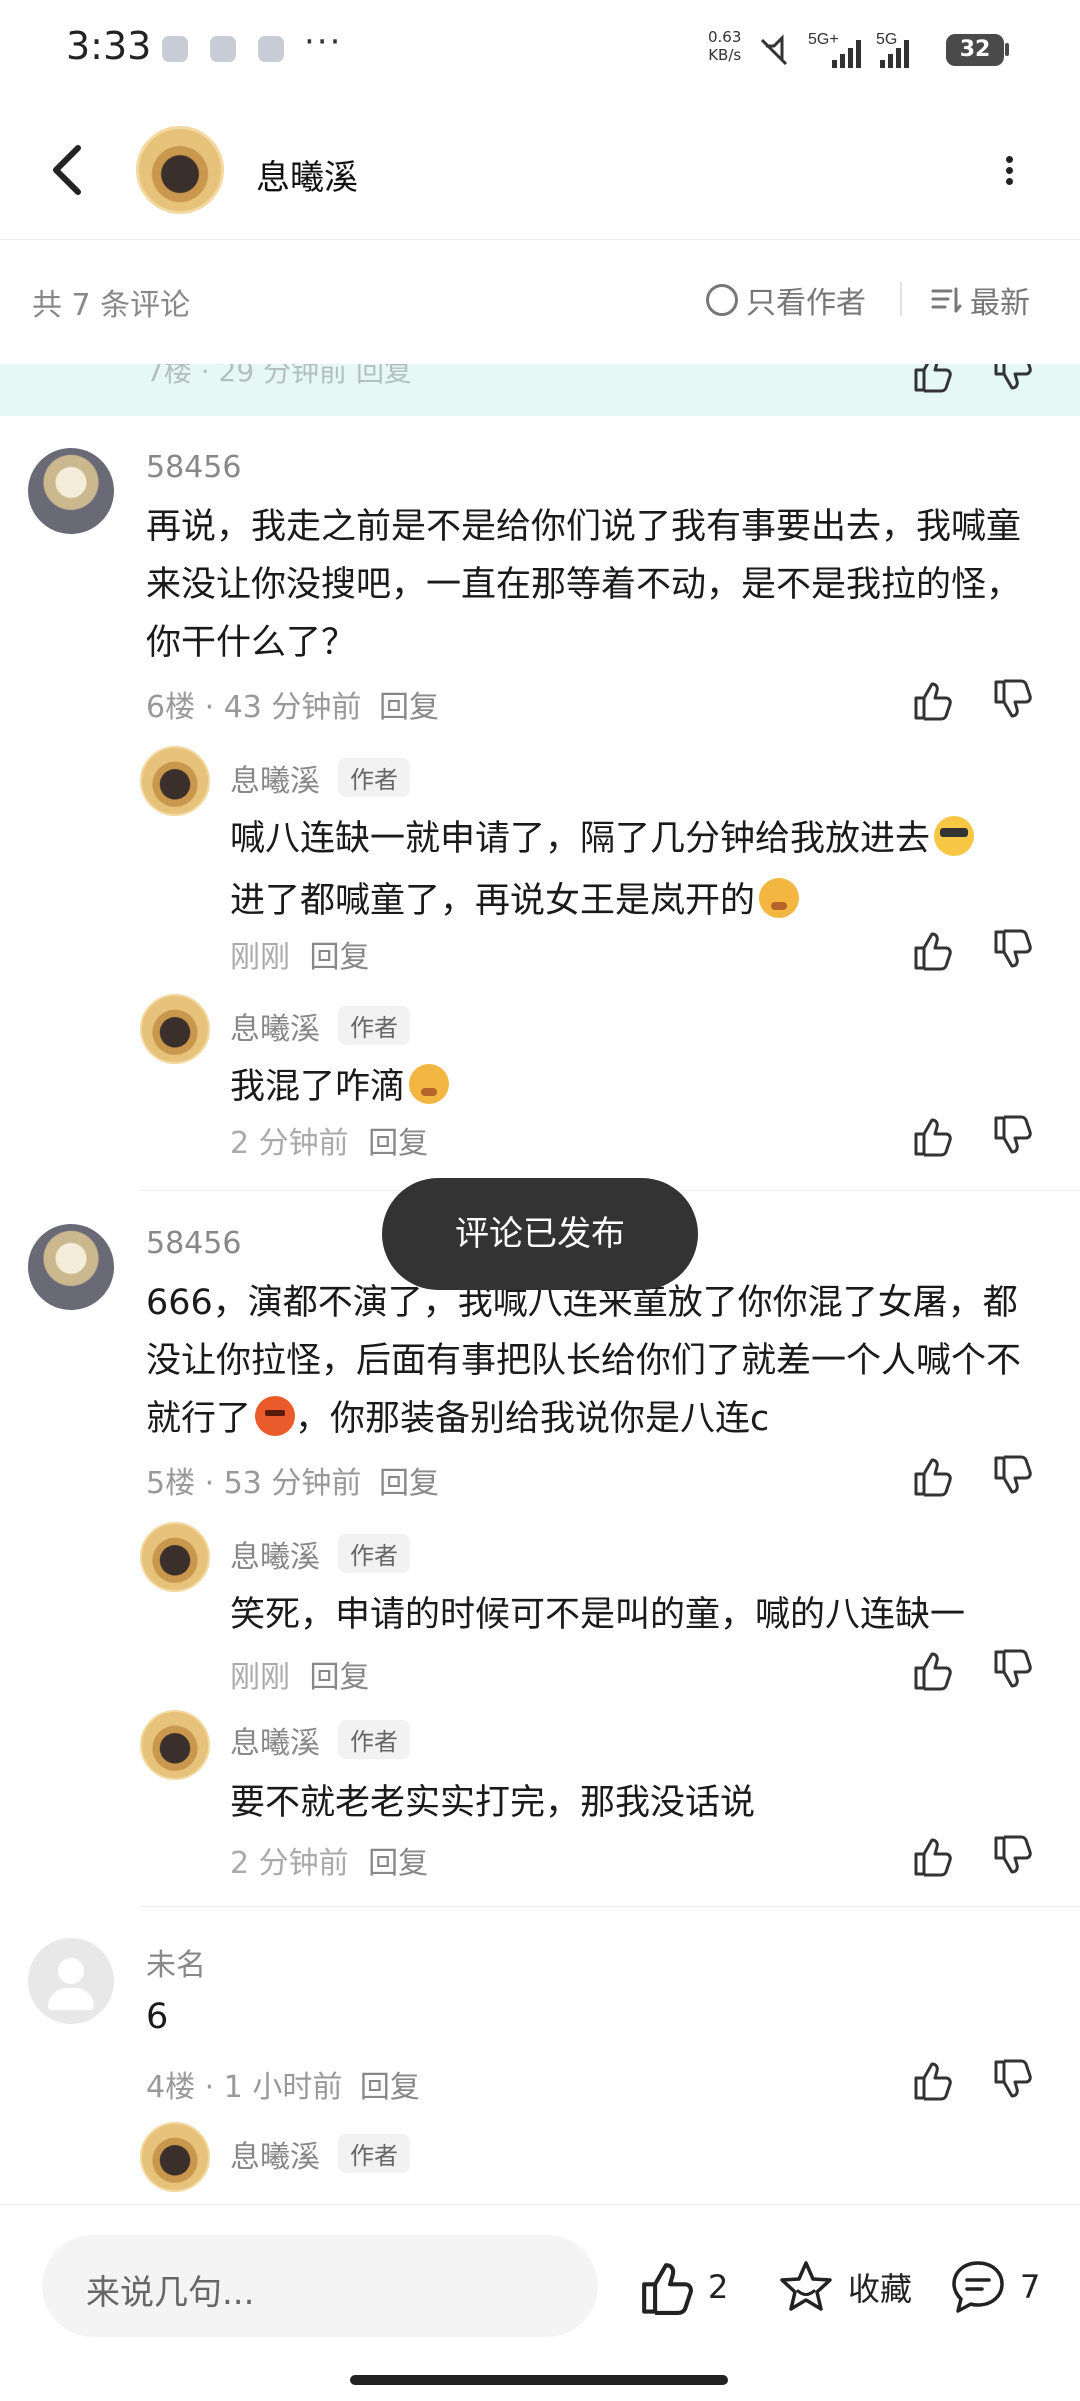 The height and width of the screenshot is (2401, 1080). What do you see at coordinates (171, 2087) in the screenshot?
I see `comment-floor: 4楼` at bounding box center [171, 2087].